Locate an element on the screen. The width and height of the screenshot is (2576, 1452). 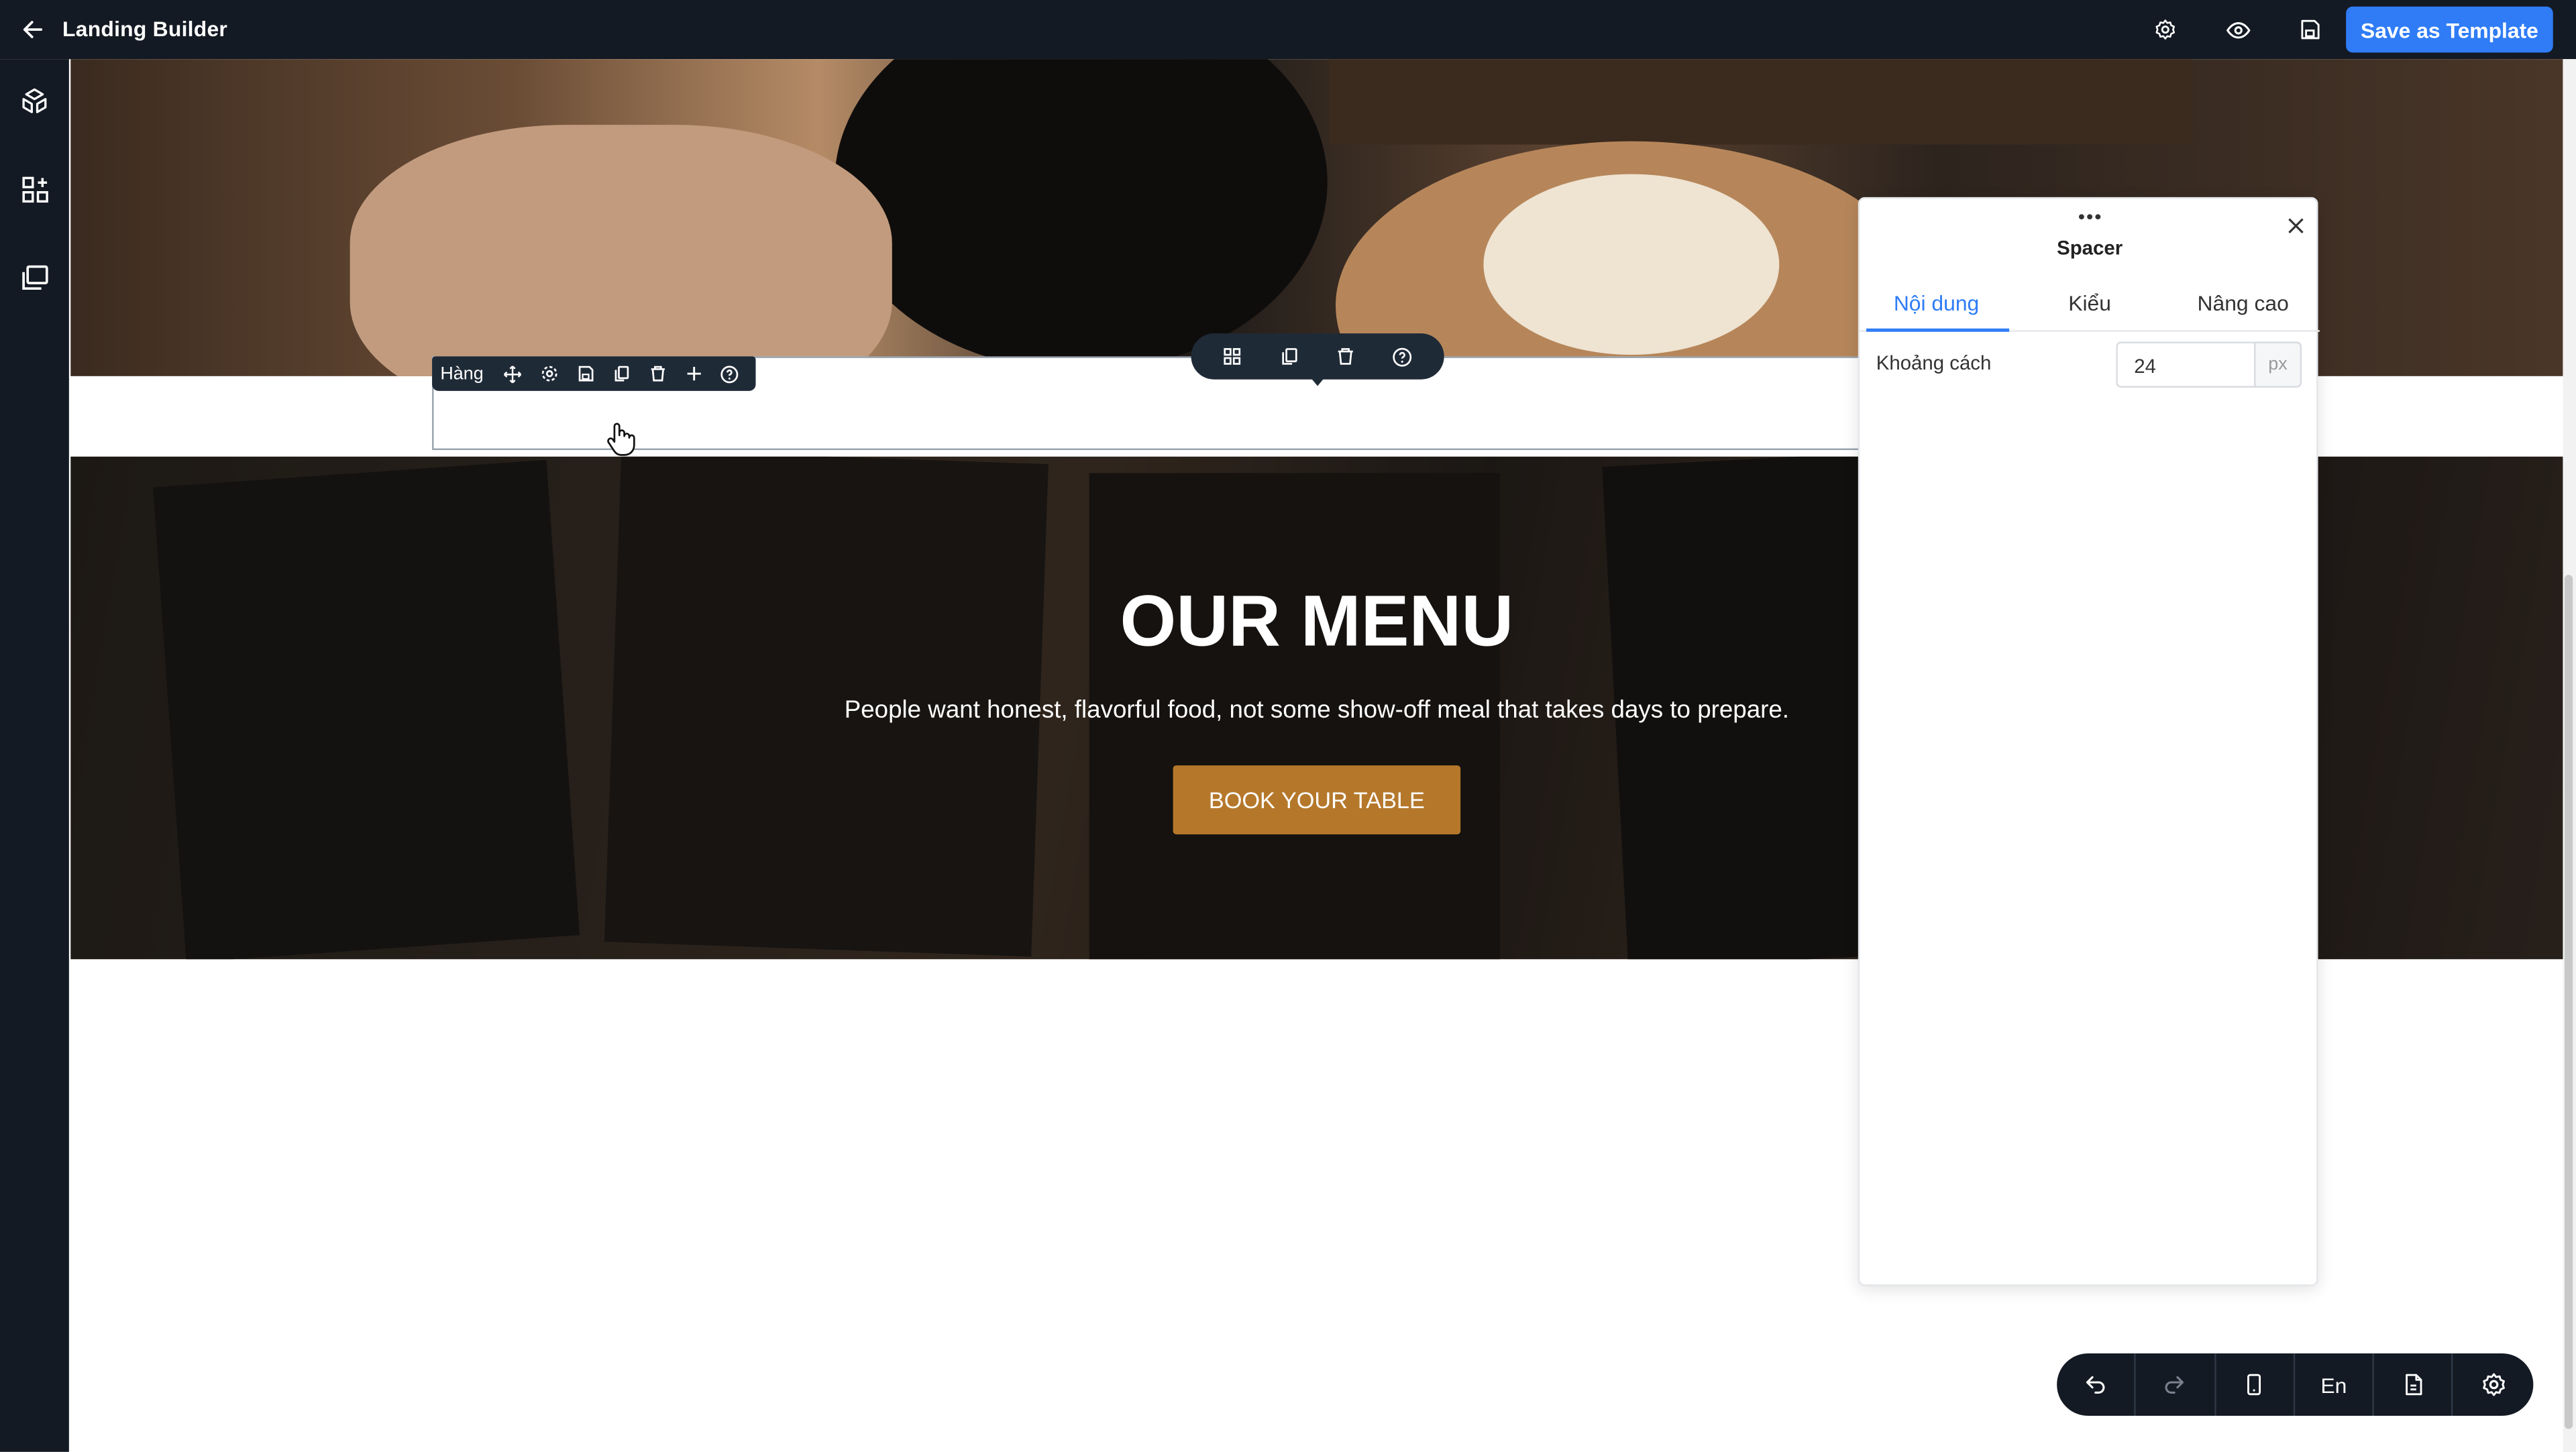
panel-title: Spacer is located at coordinates (2090, 248).